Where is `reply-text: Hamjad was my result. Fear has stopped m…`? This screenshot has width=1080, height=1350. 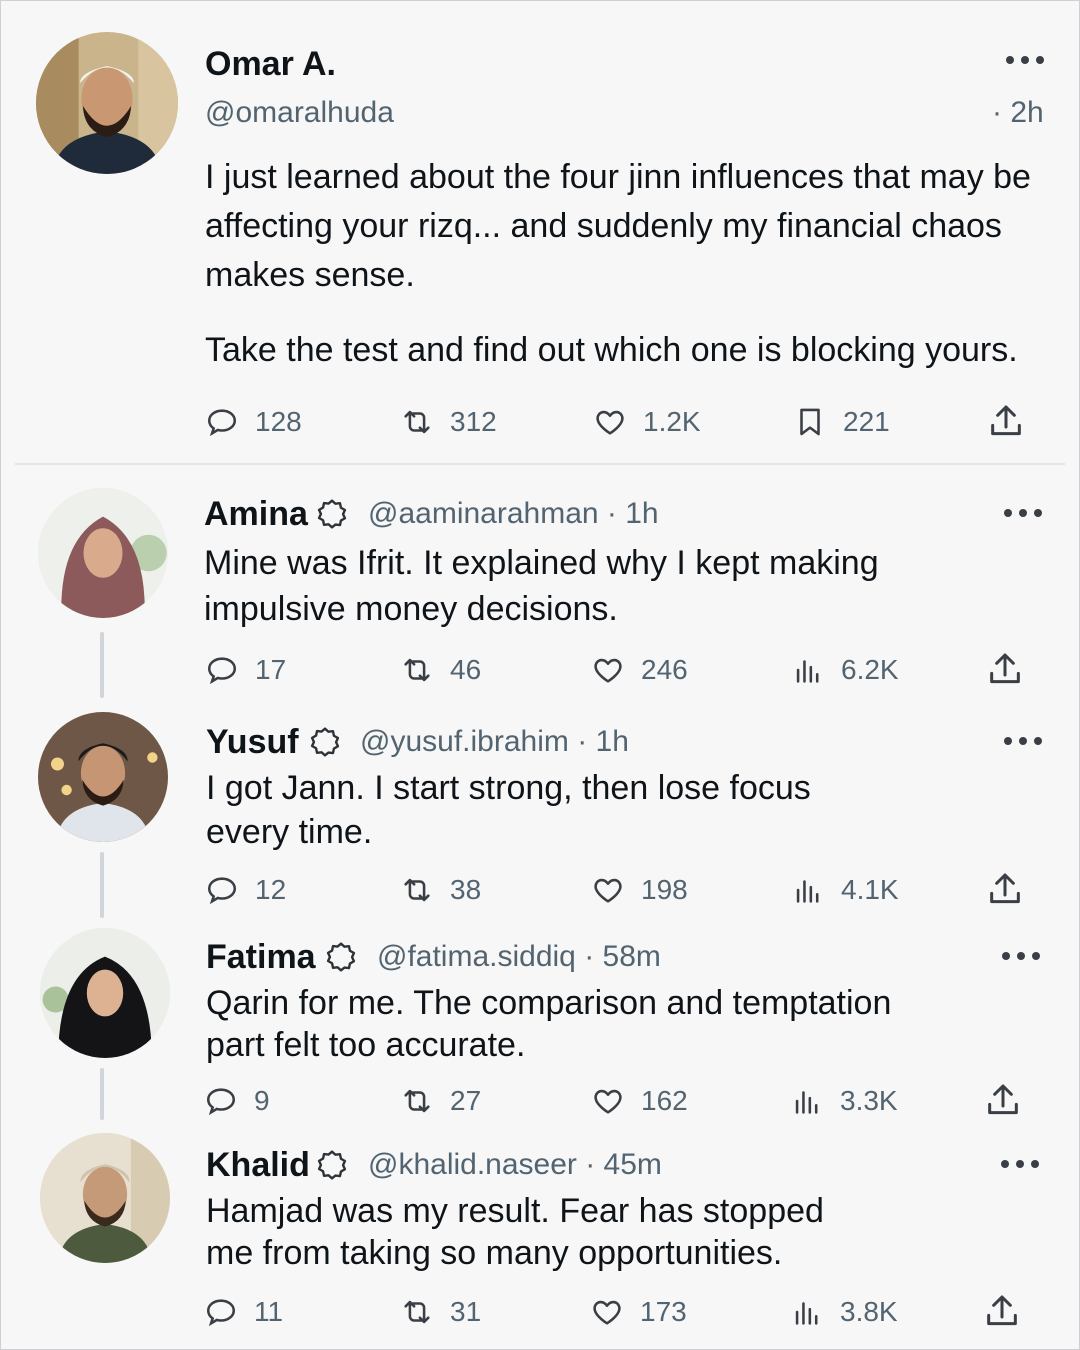
reply-text: Hamjad was my result. Fear has stopped m… is located at coordinates (515, 1232).